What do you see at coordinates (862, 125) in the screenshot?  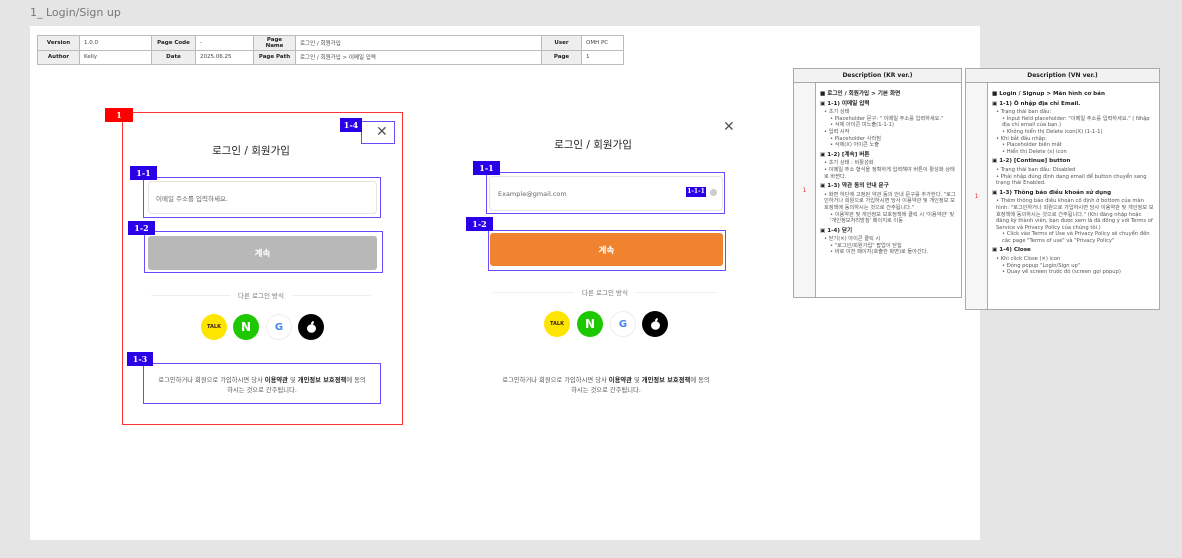 I see `description-line: • 삭제 아이콘 미노출(1-1-1)` at bounding box center [862, 125].